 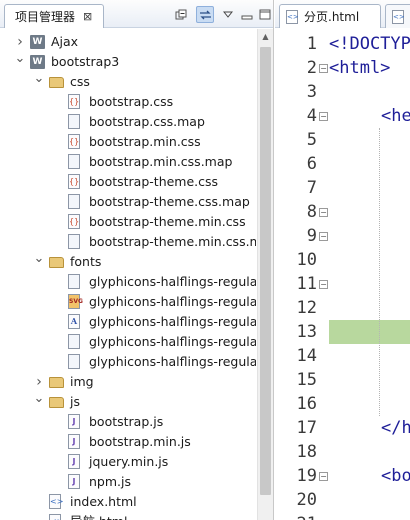 What do you see at coordinates (98, 516) in the screenshot?
I see `tree-item-label: 导航.html` at bounding box center [98, 516].